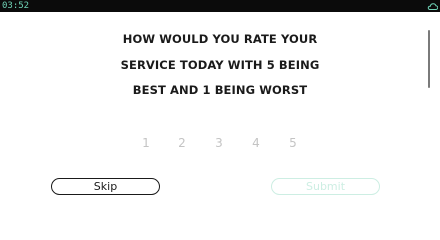  I want to click on skip-button: Skip, so click(105, 186).